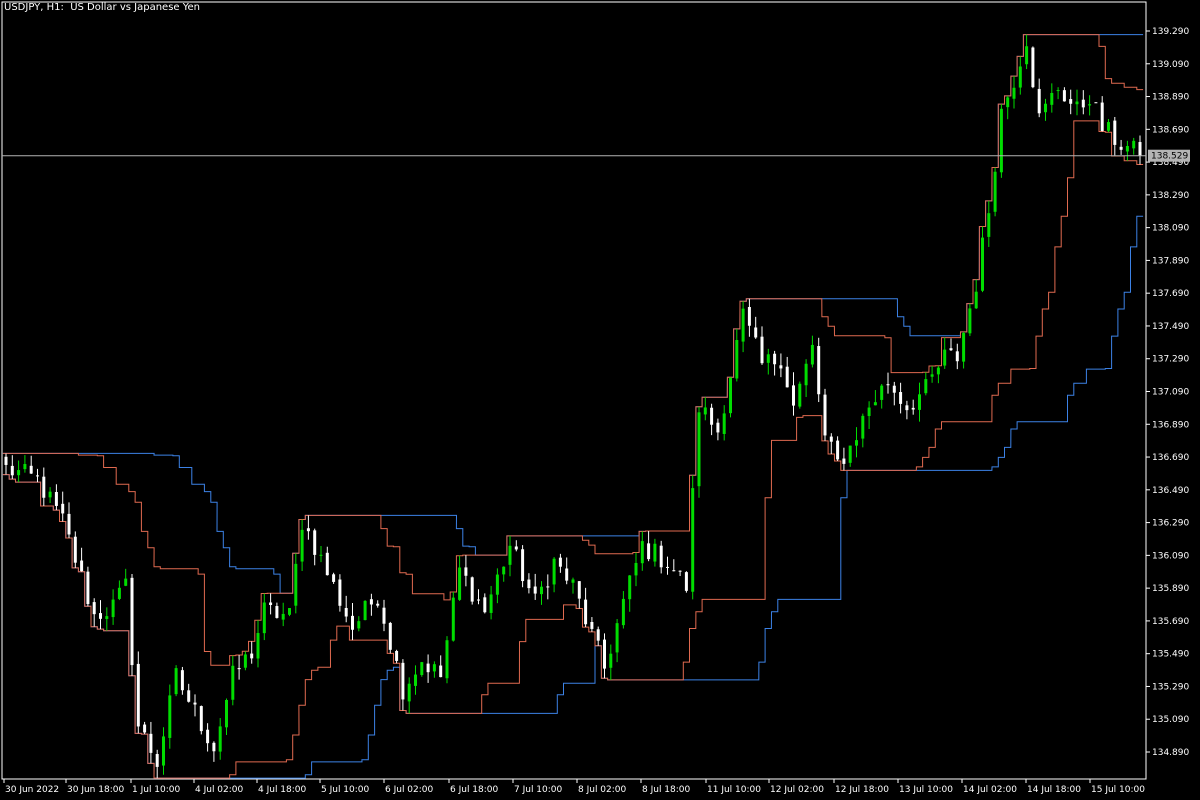 This screenshot has height=800, width=1200. Describe the element at coordinates (1054, 790) in the screenshot. I see `x-tick-label: 14 Jul 18:00` at that location.